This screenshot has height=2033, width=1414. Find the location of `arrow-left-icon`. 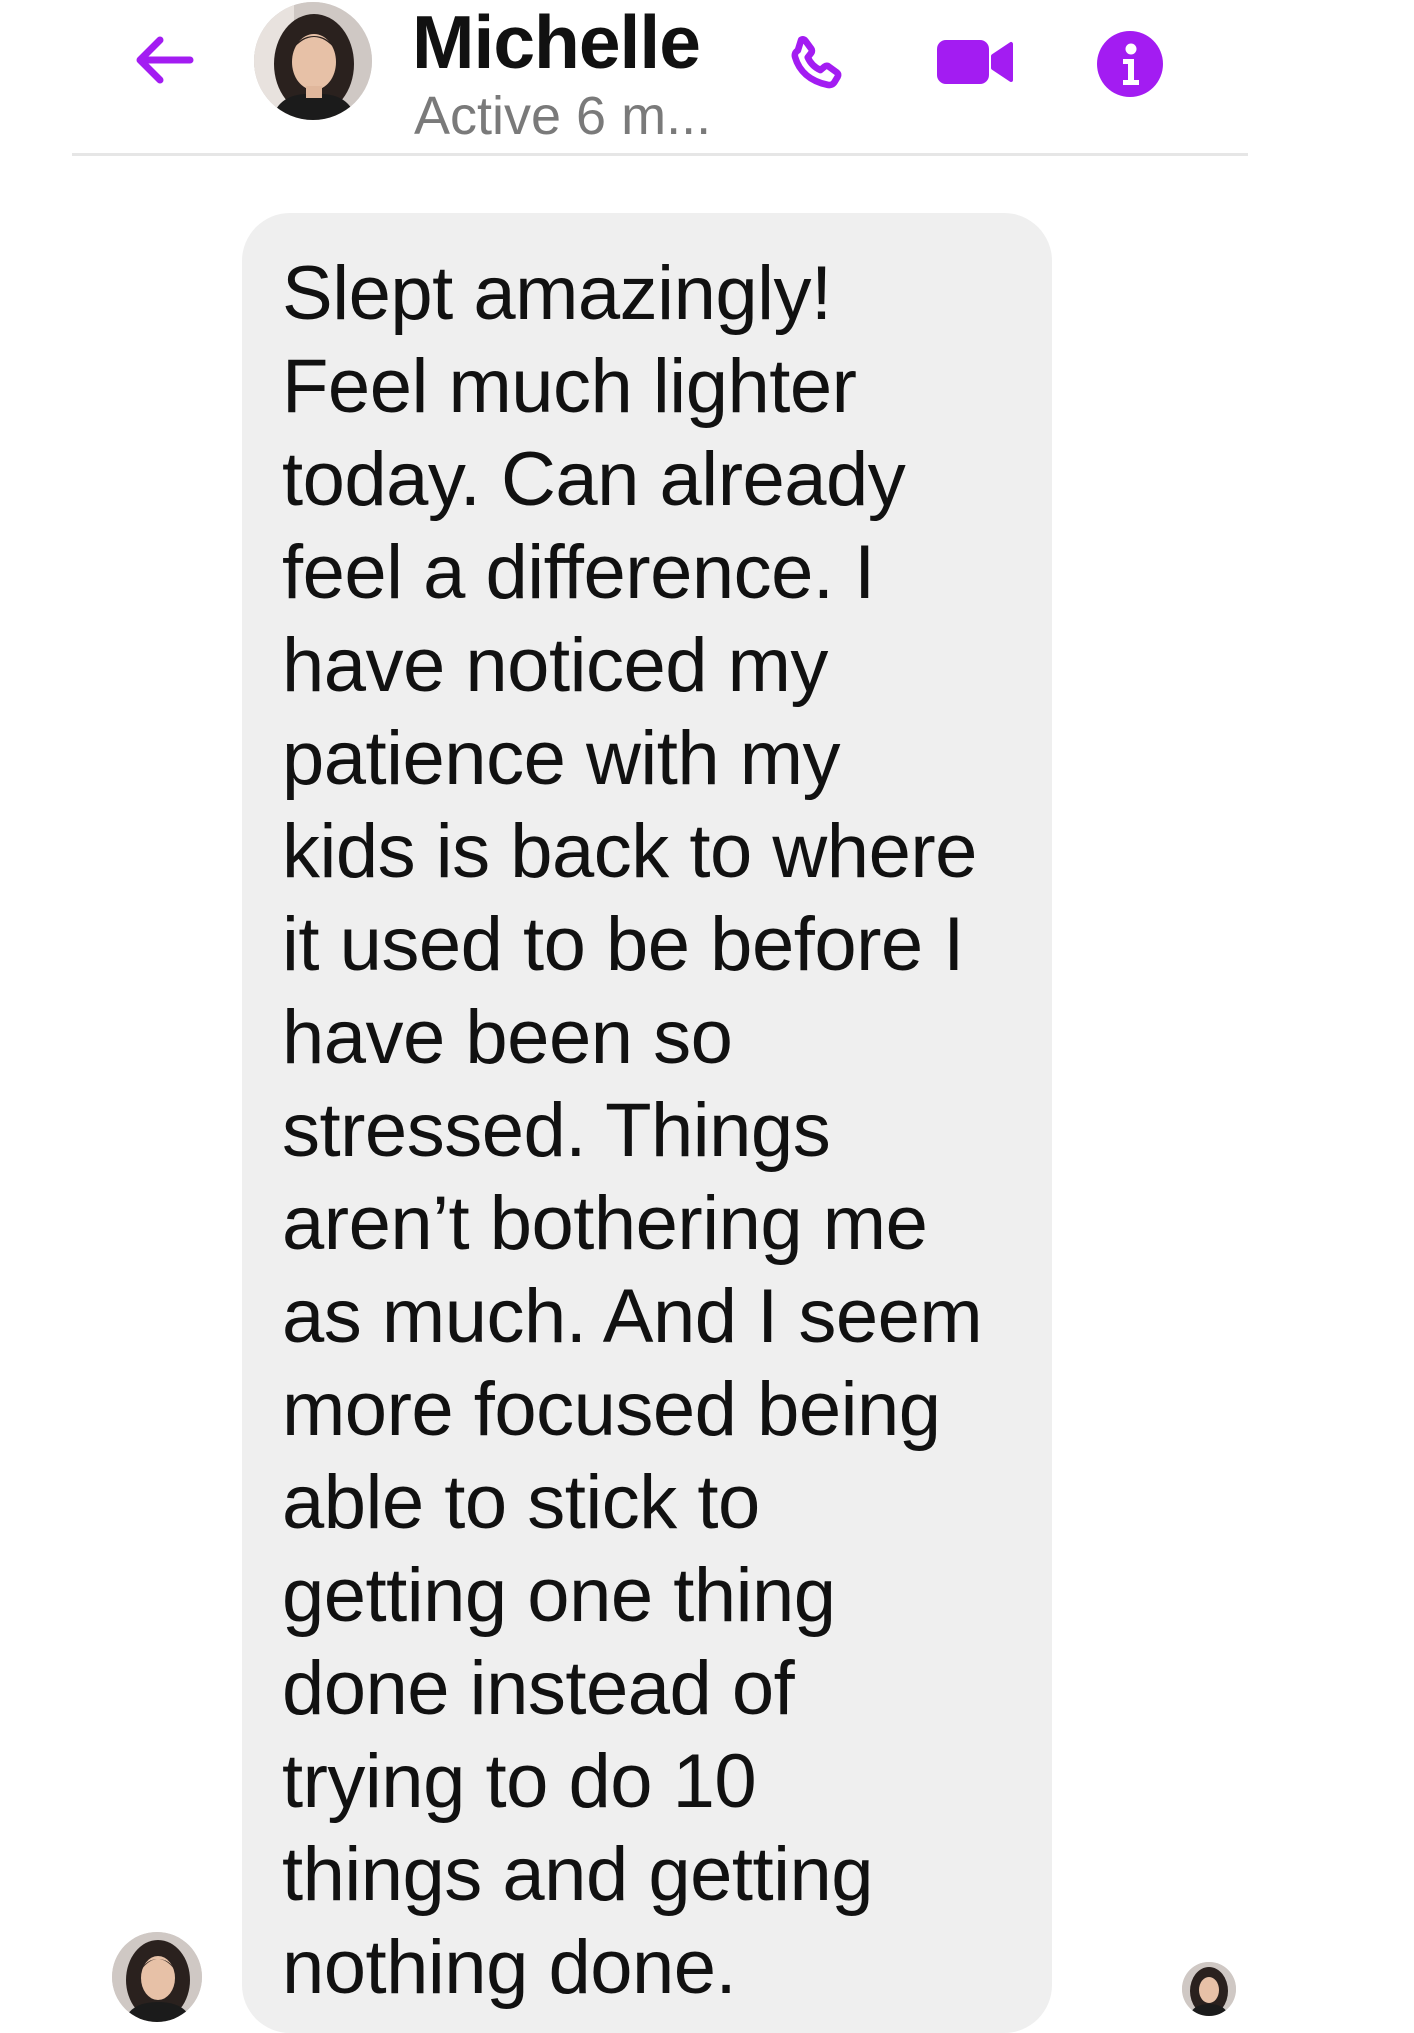

arrow-left-icon is located at coordinates (165, 60).